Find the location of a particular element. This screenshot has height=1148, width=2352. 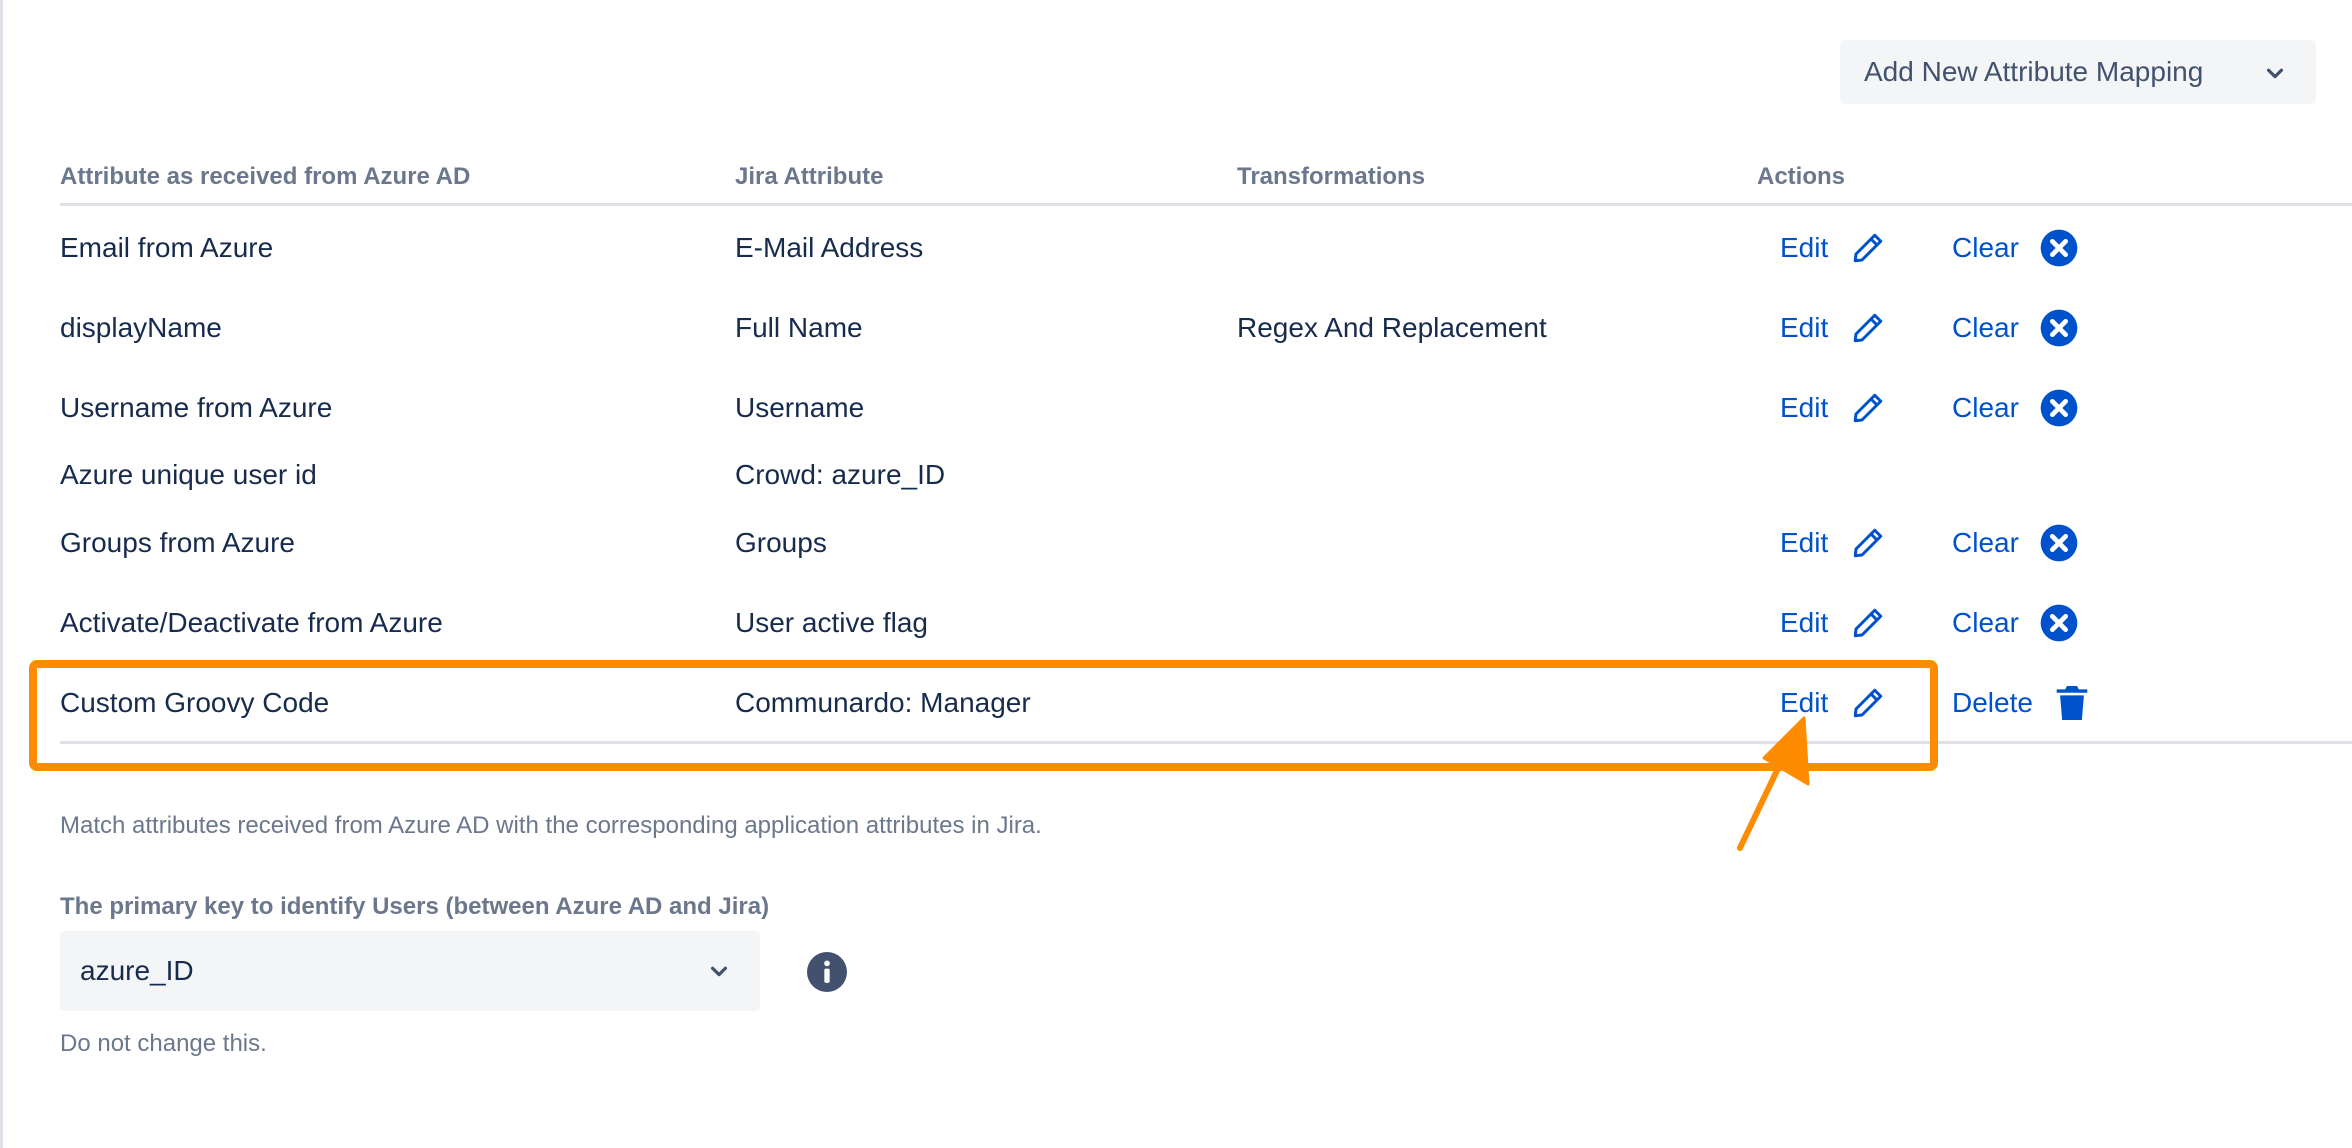

table-row: Groups from Azure Groups Edit Clear is located at coordinates (1176, 543).